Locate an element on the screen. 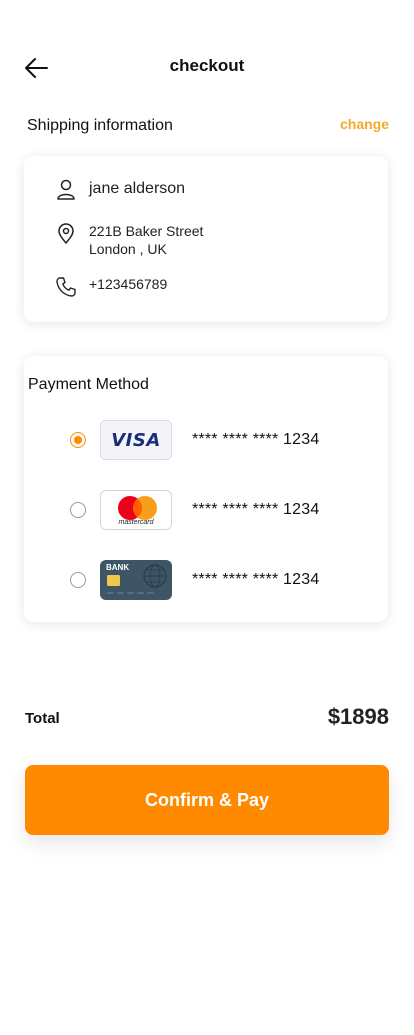 The image size is (414, 1035). change-address-link: change is located at coordinates (364, 124).